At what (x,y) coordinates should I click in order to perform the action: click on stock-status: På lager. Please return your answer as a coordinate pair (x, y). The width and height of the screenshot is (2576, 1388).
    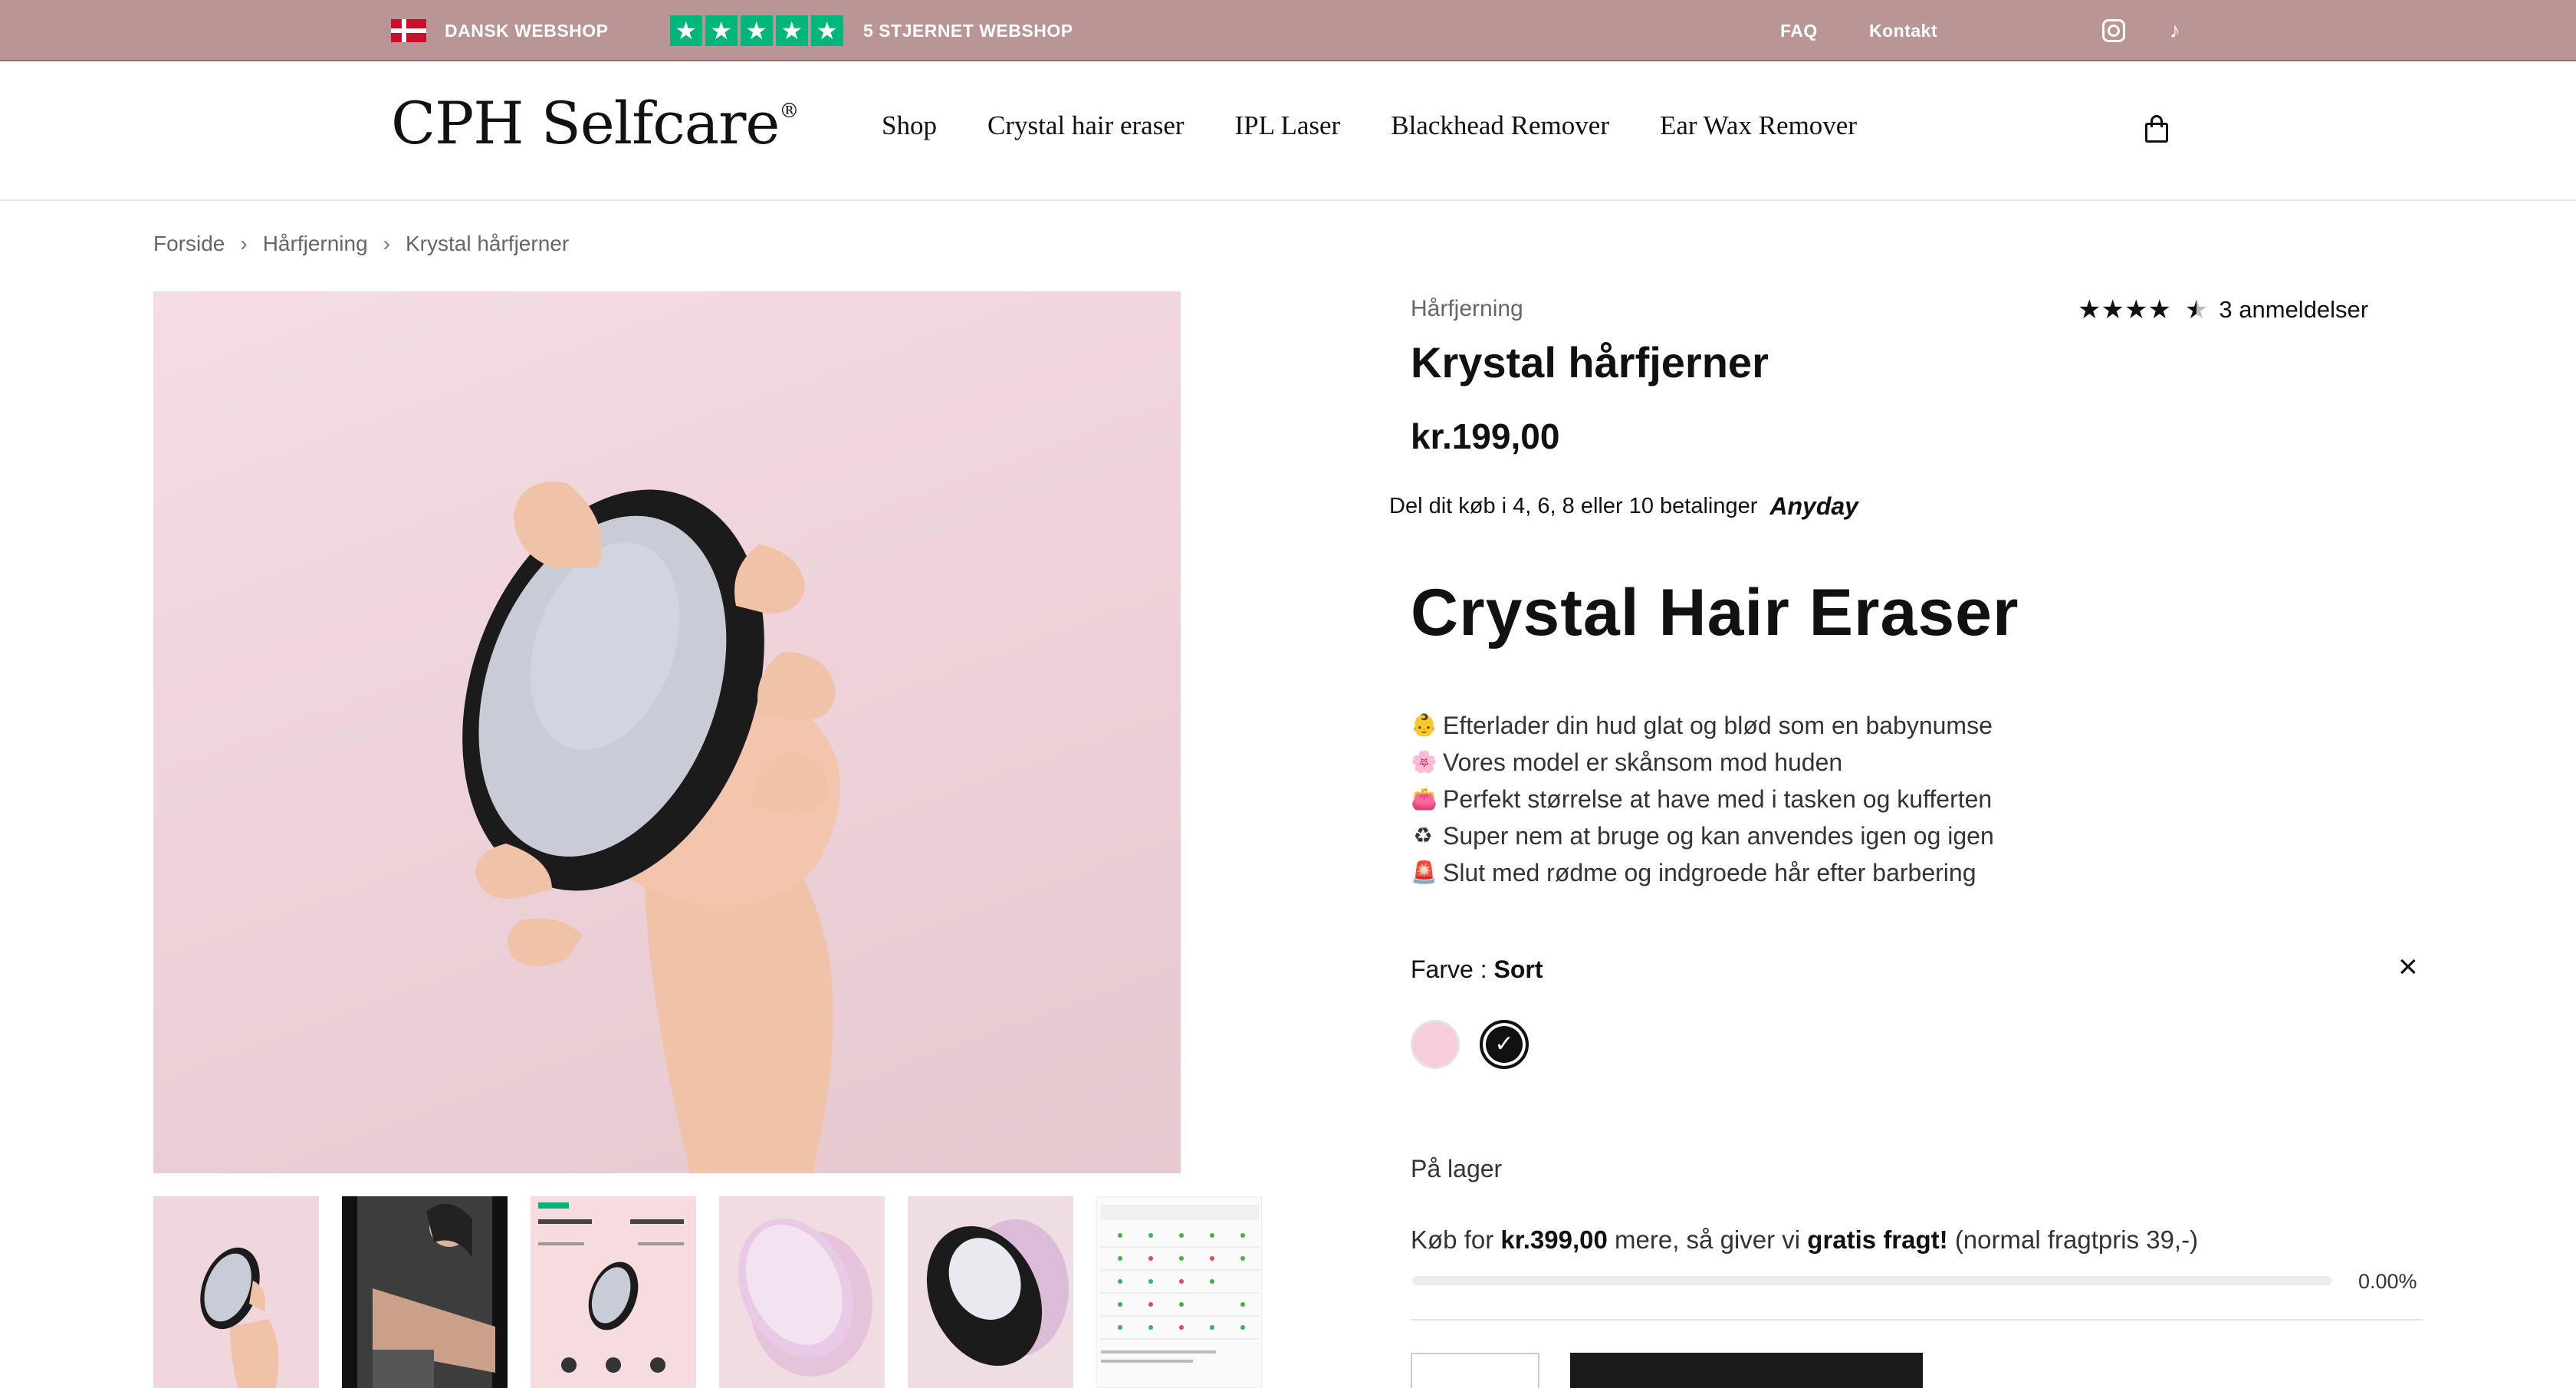
    Looking at the image, I should click on (1457, 1168).